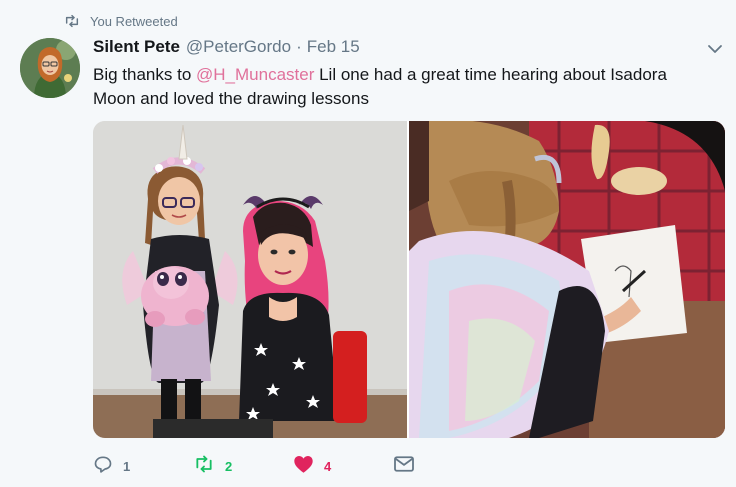 The height and width of the screenshot is (487, 736). I want to click on author-handle: @PeterGordo, so click(238, 47).